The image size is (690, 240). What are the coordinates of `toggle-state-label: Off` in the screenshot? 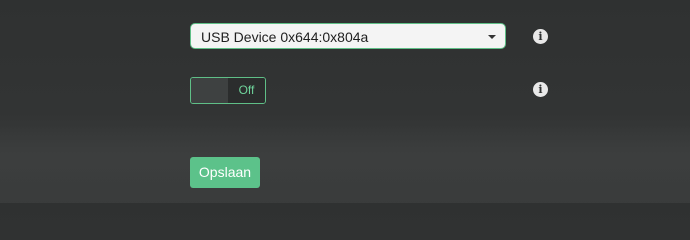 It's located at (246, 90).